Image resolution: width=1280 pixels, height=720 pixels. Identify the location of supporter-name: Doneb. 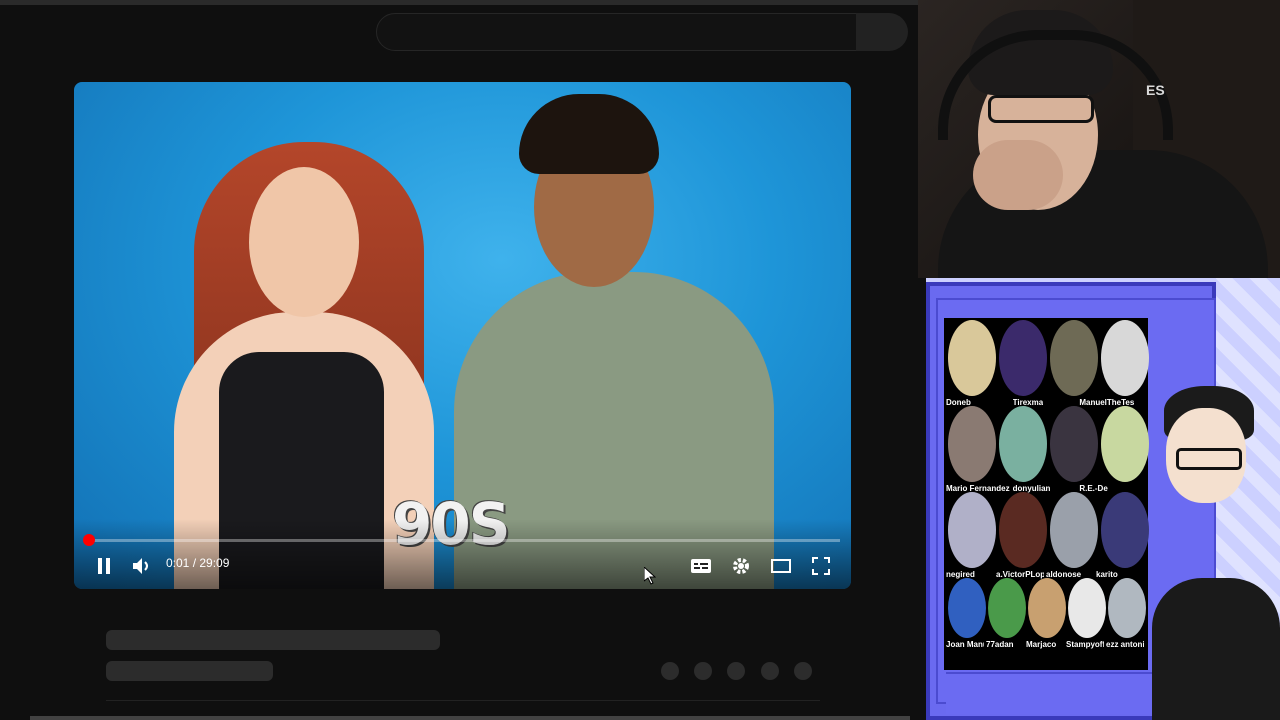
(958, 402).